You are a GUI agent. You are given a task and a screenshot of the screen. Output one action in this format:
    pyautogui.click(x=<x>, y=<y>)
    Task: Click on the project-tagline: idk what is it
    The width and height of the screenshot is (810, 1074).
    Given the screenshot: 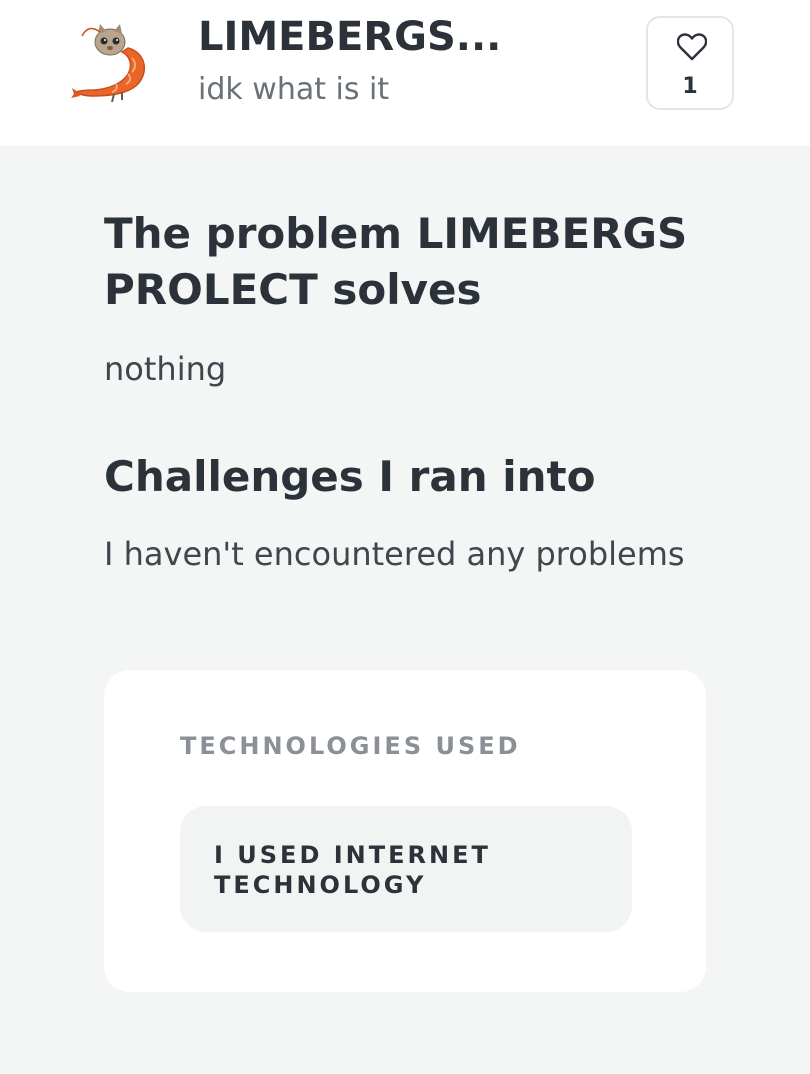 What is the action you would take?
    pyautogui.click(x=294, y=89)
    